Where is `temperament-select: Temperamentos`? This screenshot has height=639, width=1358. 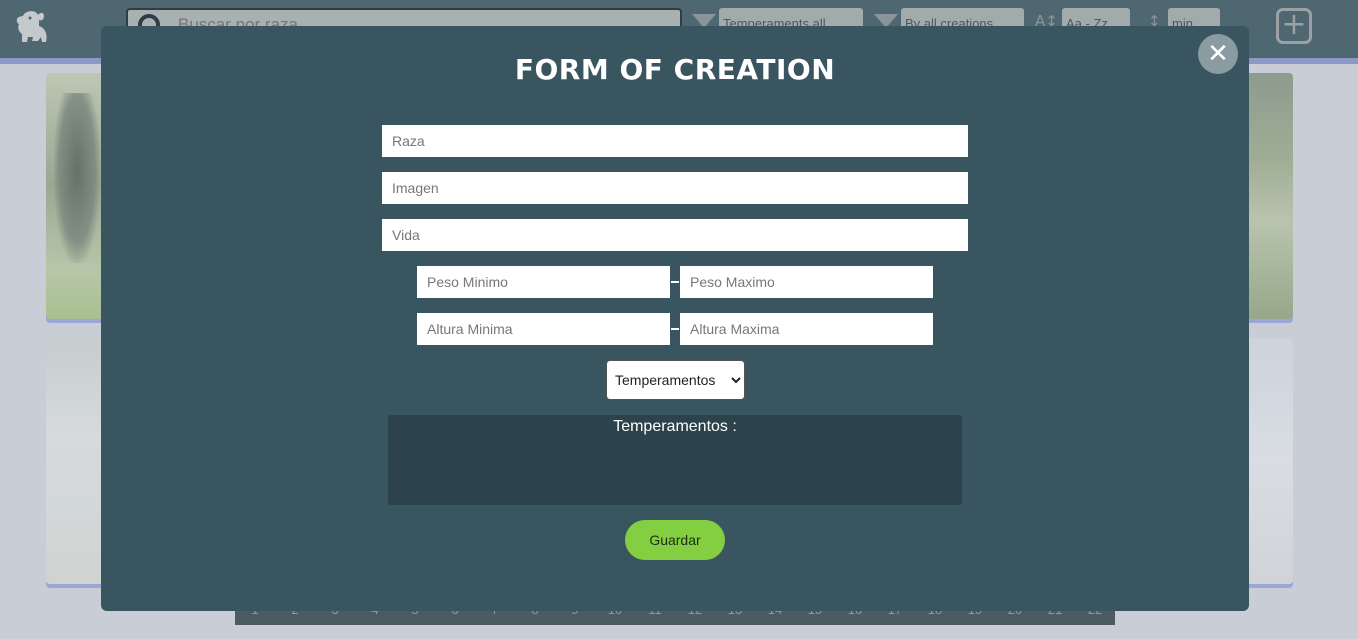 temperament-select: Temperamentos is located at coordinates (675, 380).